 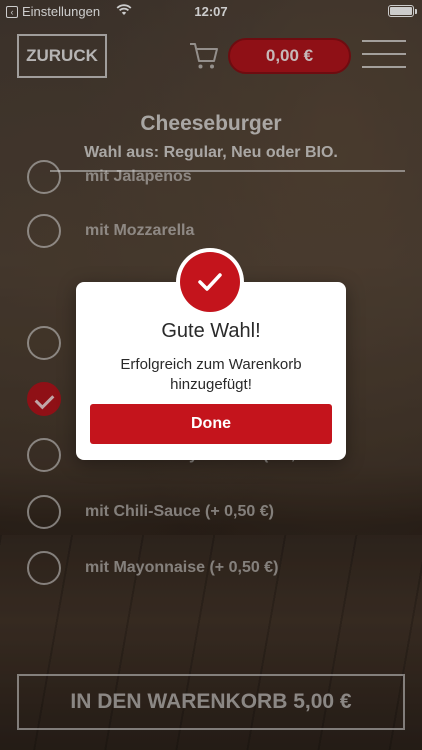 I want to click on checkmark-icon, so click(x=210, y=282).